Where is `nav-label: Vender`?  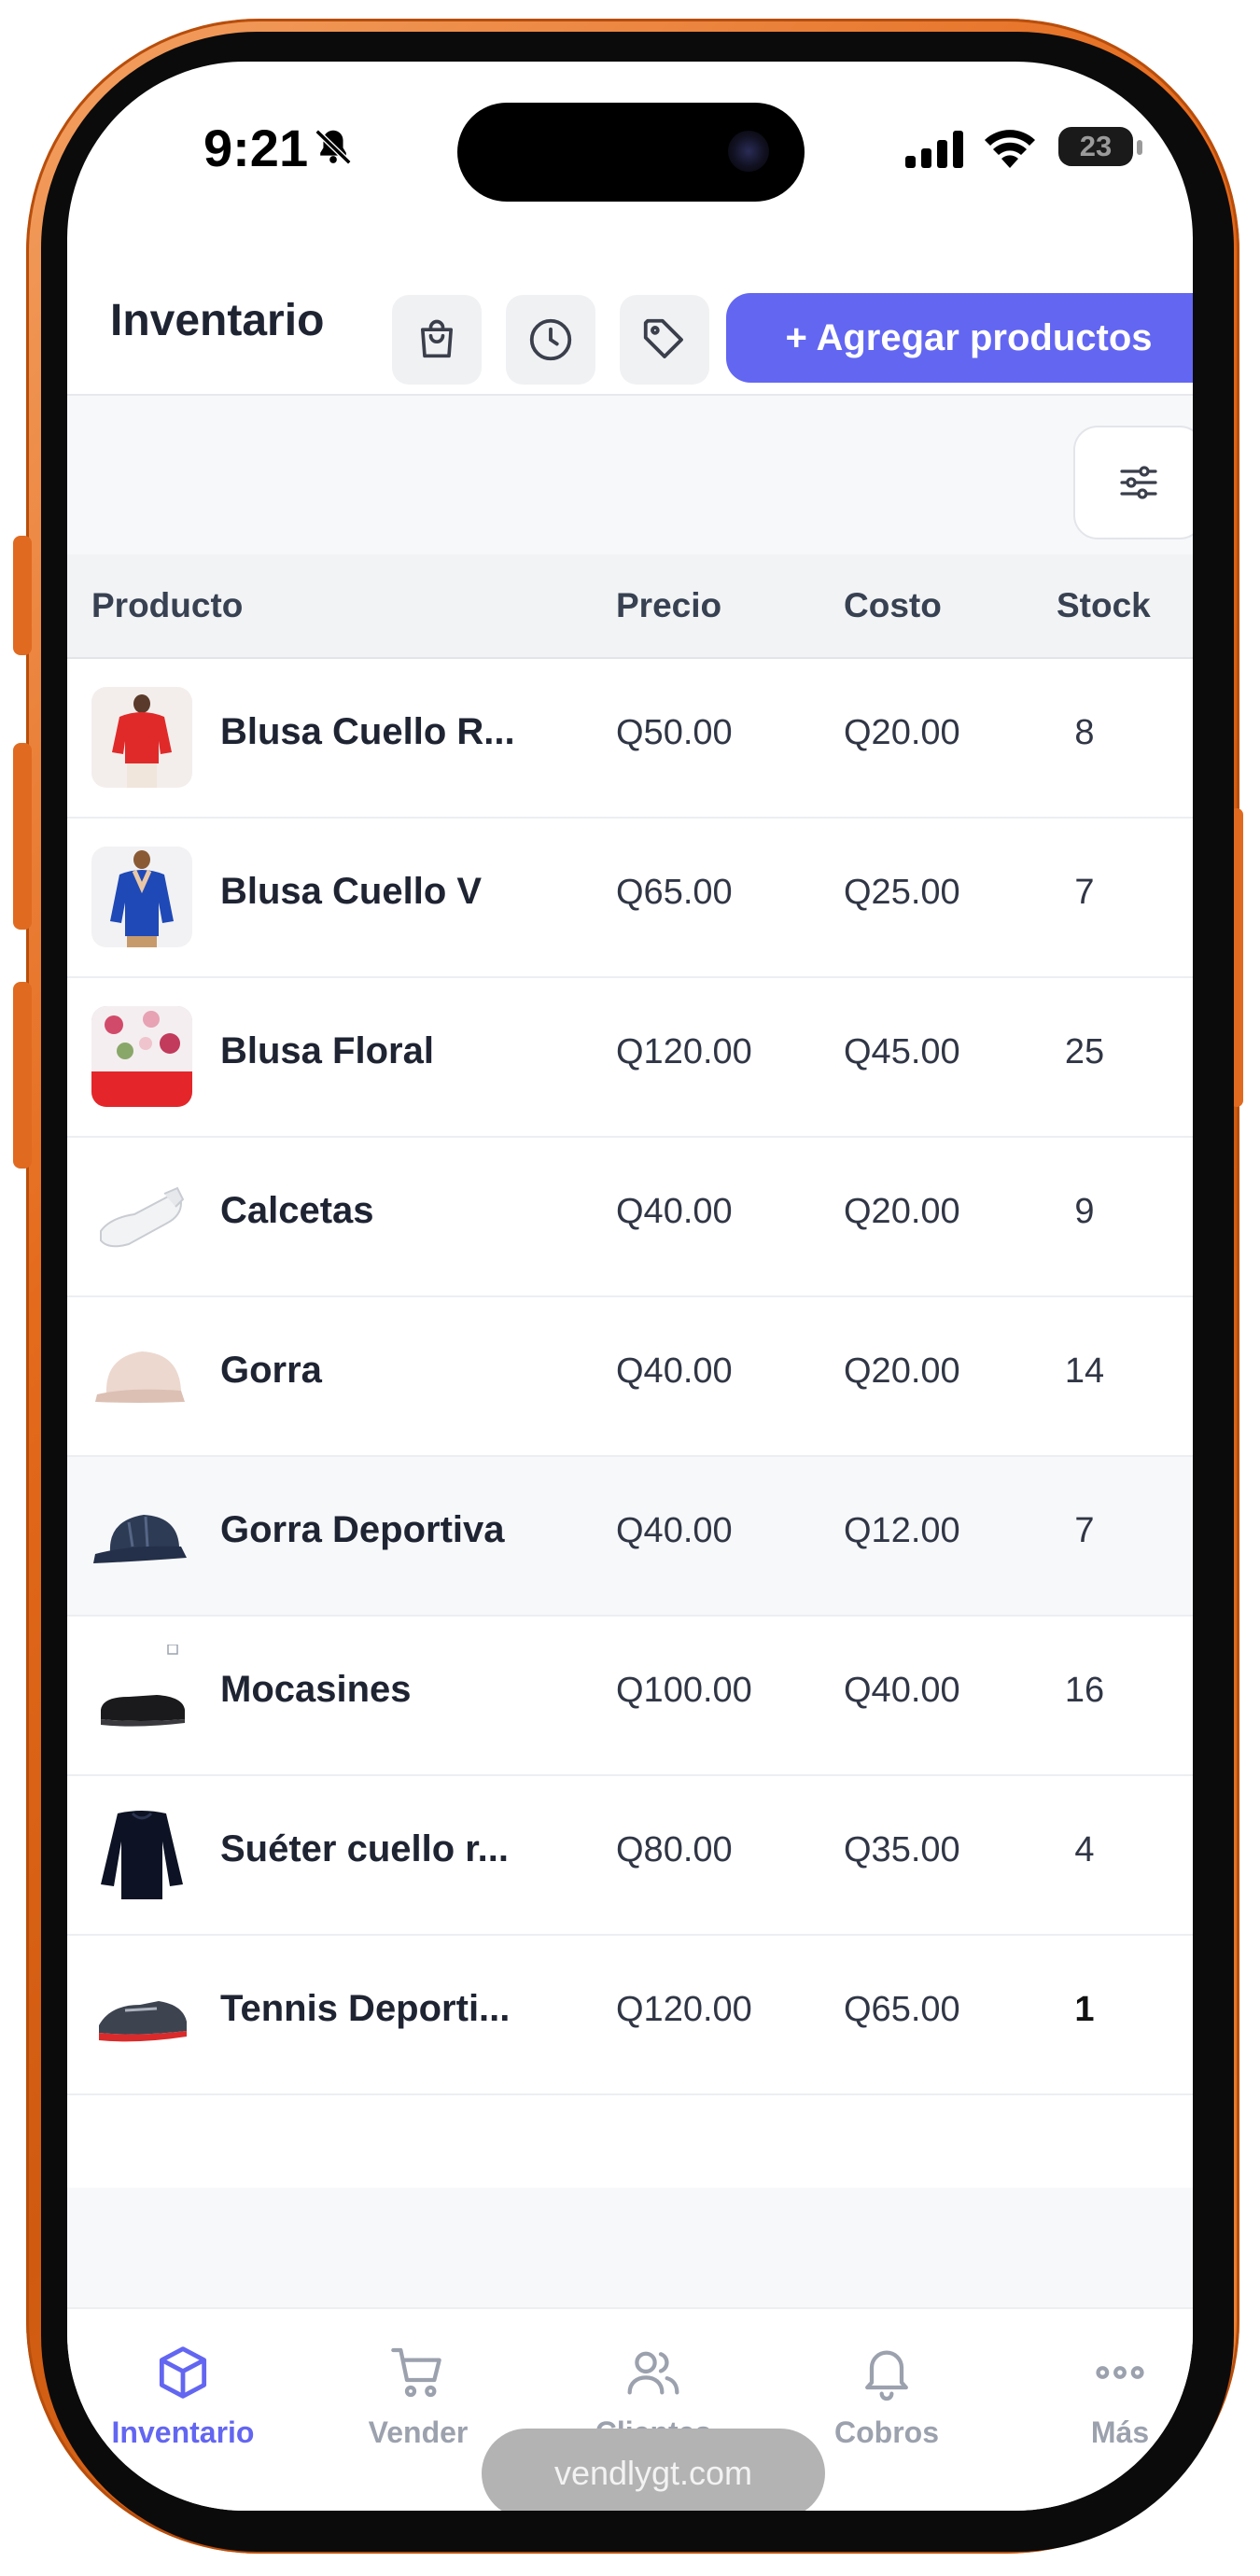 nav-label: Vender is located at coordinates (418, 2432).